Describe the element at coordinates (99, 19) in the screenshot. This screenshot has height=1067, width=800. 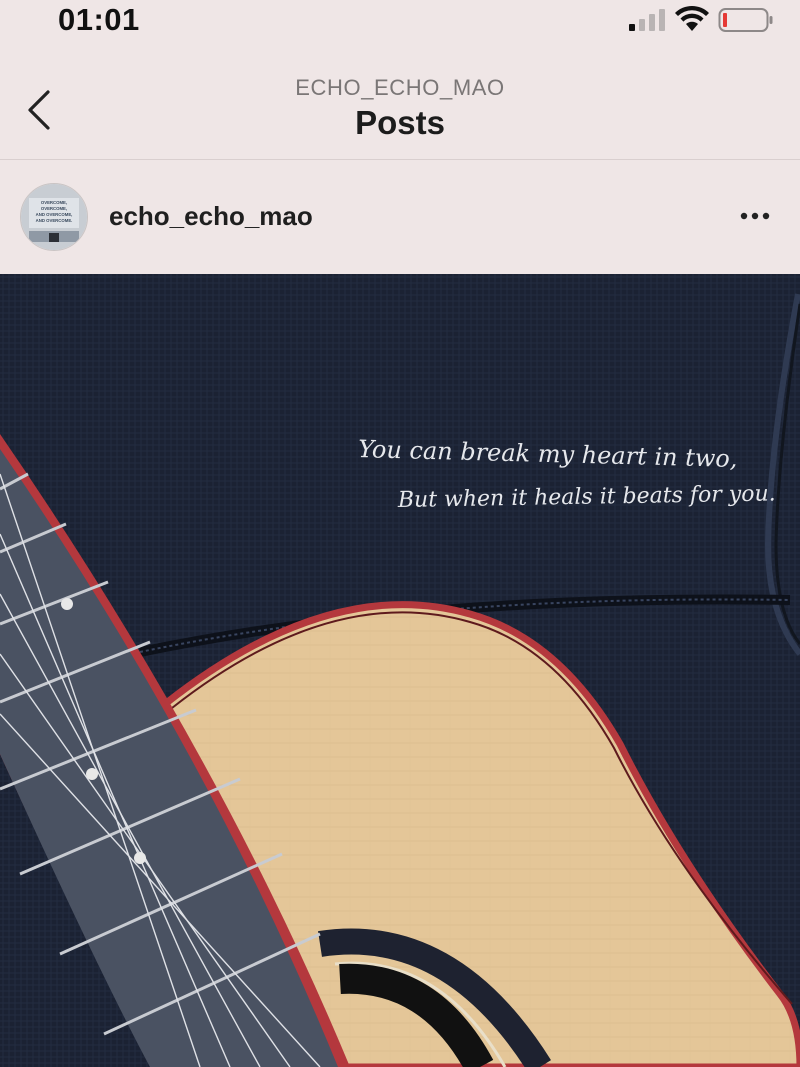
I see `status-time: 01:01` at that location.